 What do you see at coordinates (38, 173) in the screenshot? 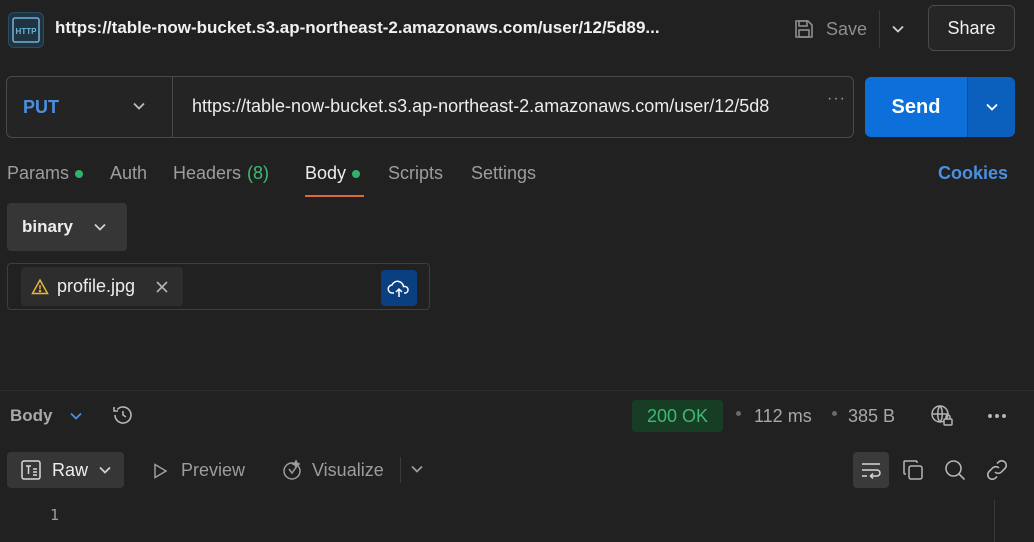
I see `tab-label: Params` at bounding box center [38, 173].